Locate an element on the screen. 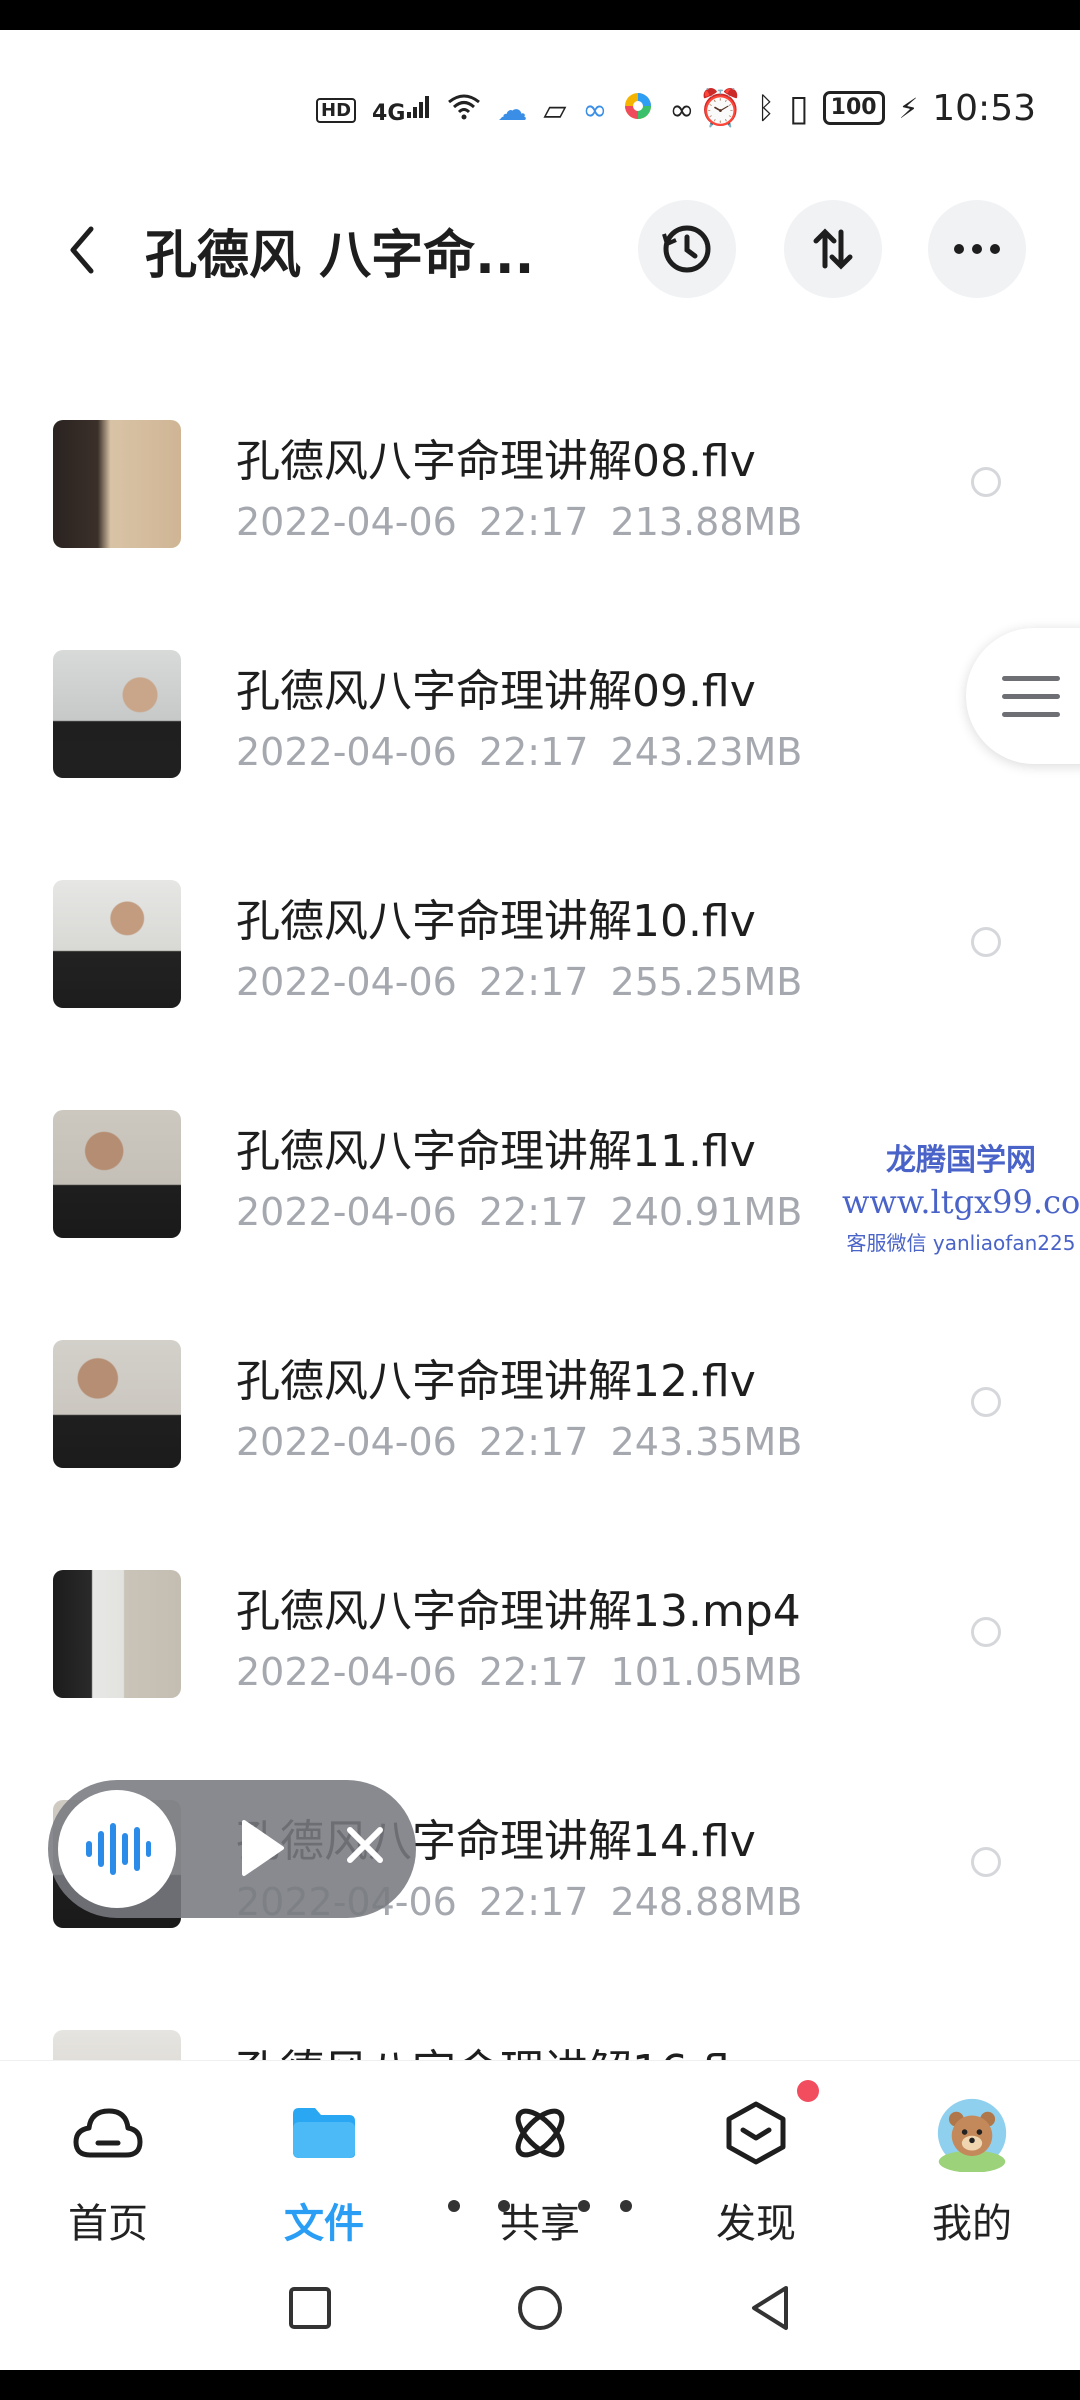 This screenshot has width=1080, height=2400. nav-me: 我的 is located at coordinates (972, 2161).